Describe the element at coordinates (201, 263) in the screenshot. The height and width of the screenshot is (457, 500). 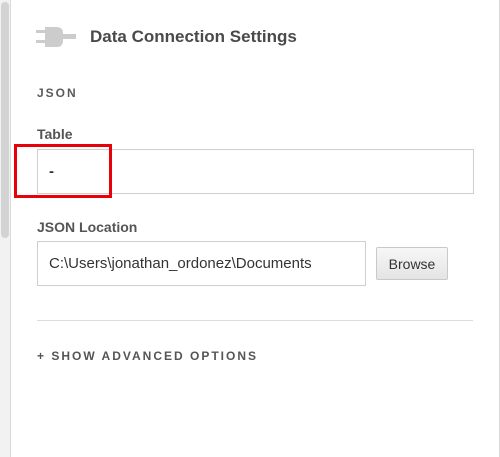
I see `json-location-input` at that location.